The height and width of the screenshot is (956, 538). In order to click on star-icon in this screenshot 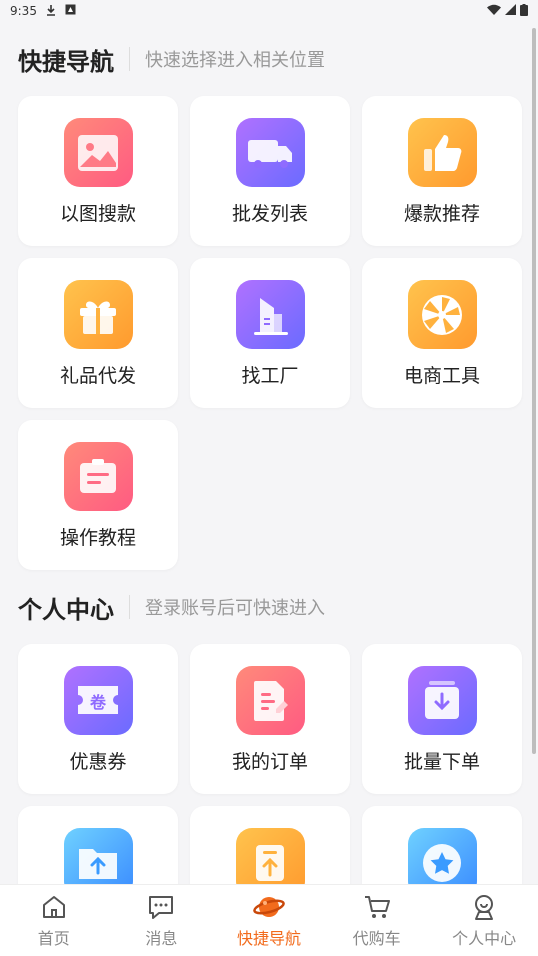, I will do `click(442, 856)`.